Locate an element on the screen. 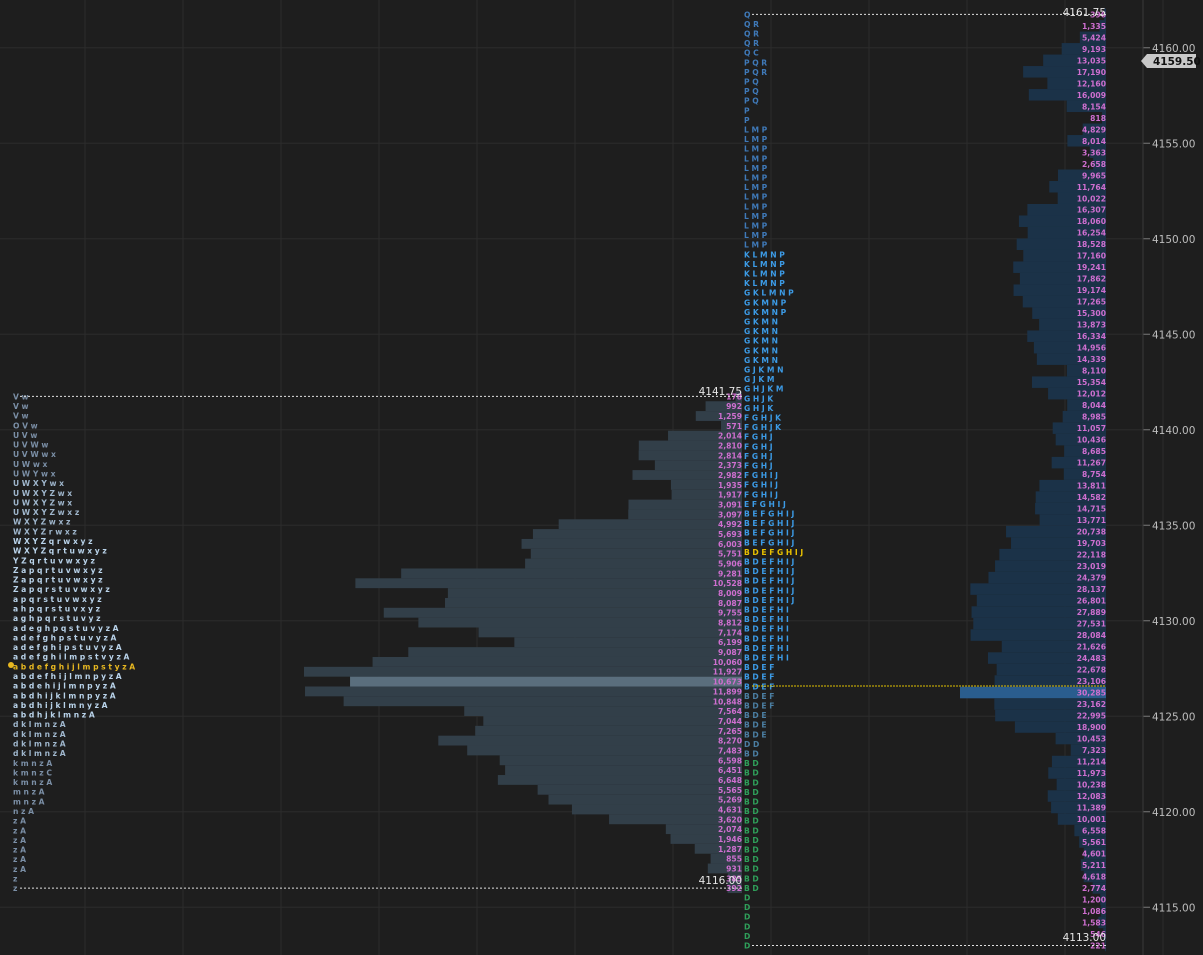  tpo-row-letters: U V w is located at coordinates (25, 435).